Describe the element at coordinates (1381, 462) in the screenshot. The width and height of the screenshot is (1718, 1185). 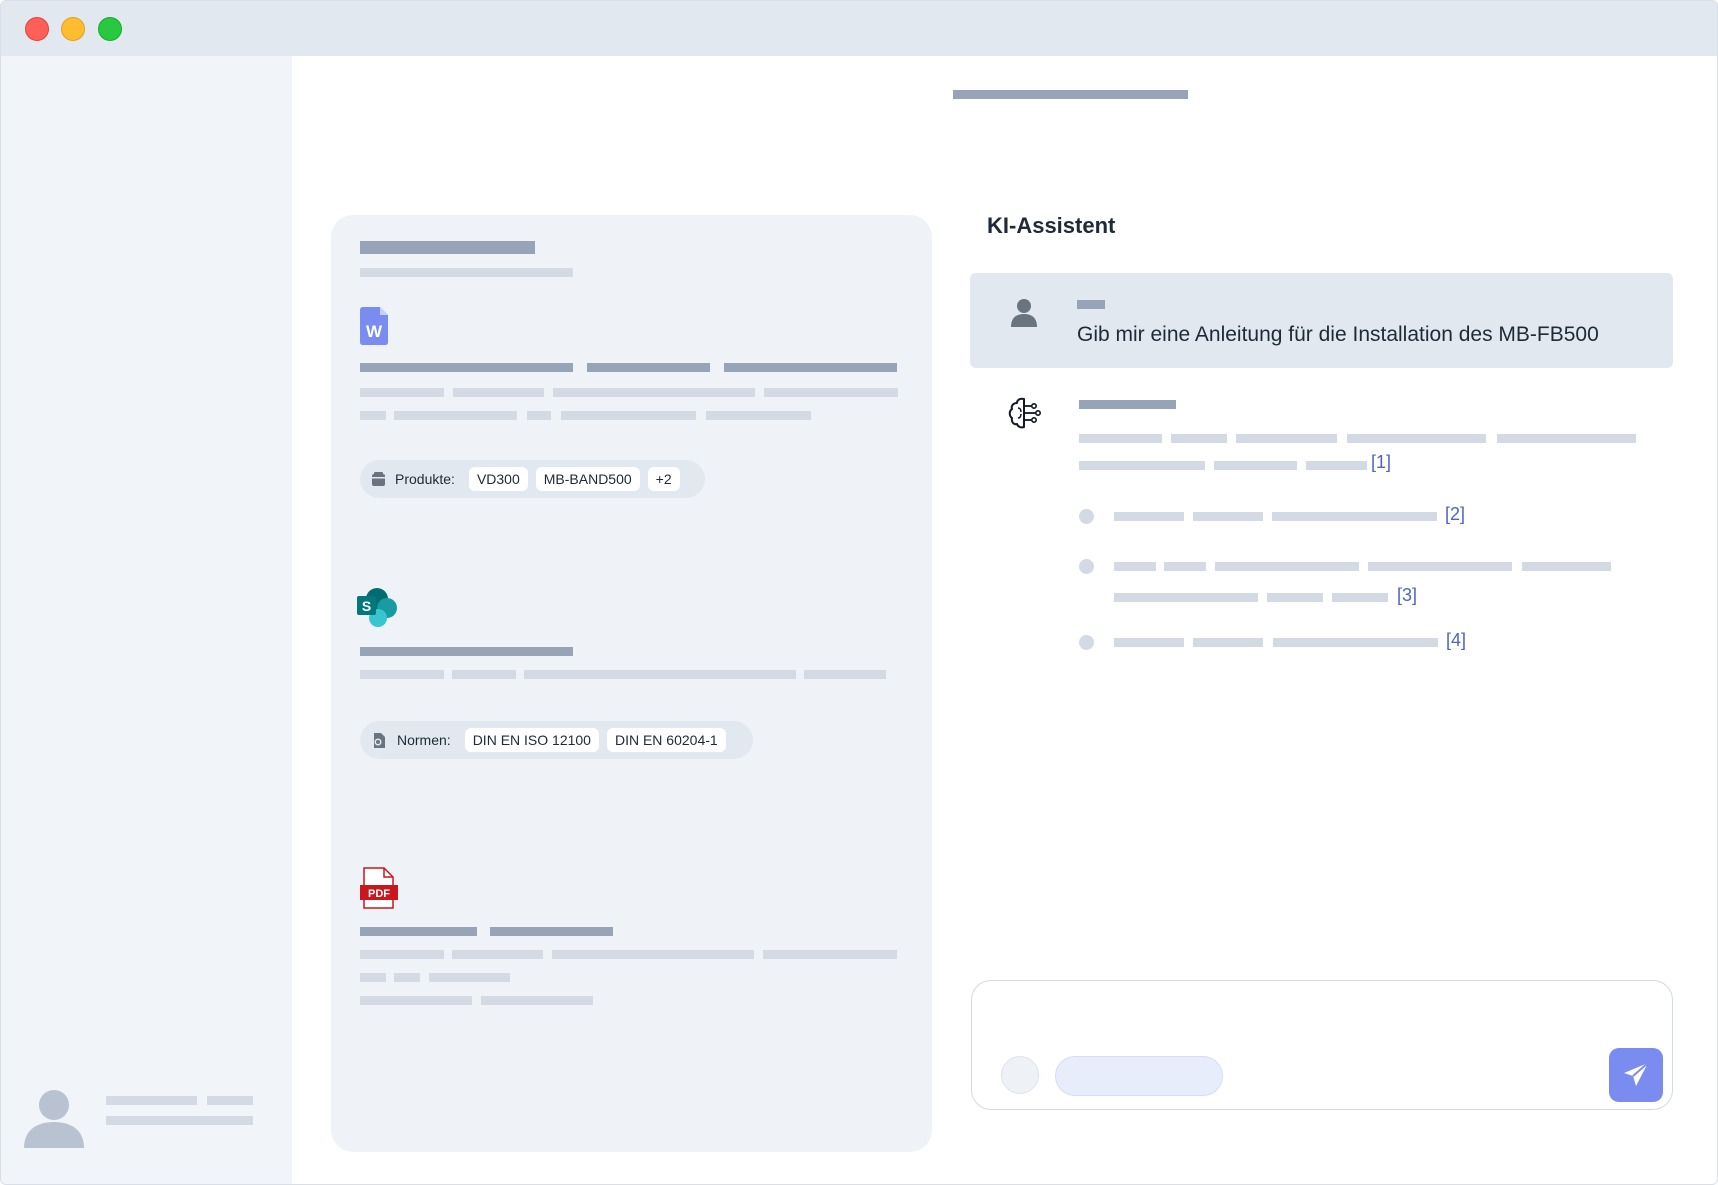
I see `citation-link: [1]` at that location.